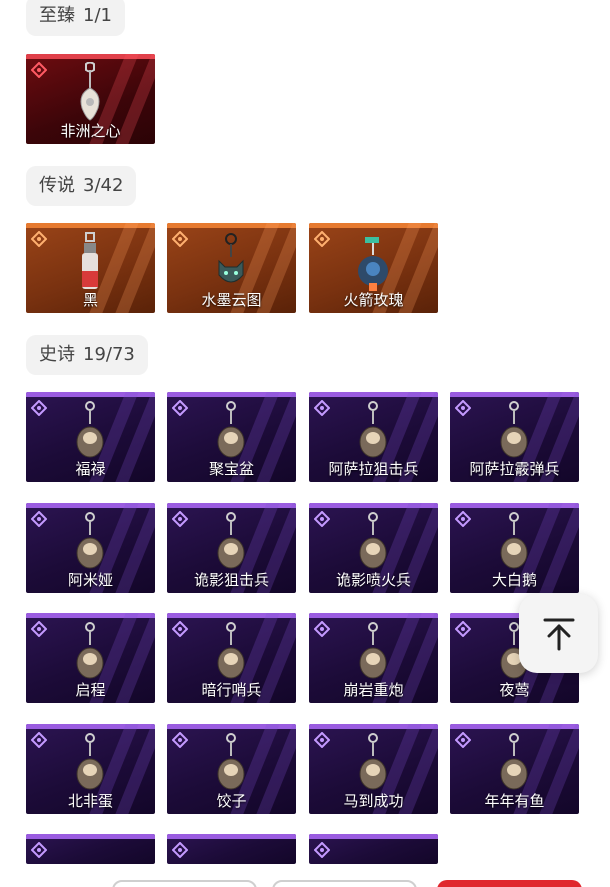 This screenshot has height=887, width=610. I want to click on scroll-to-top-button, so click(558, 633).